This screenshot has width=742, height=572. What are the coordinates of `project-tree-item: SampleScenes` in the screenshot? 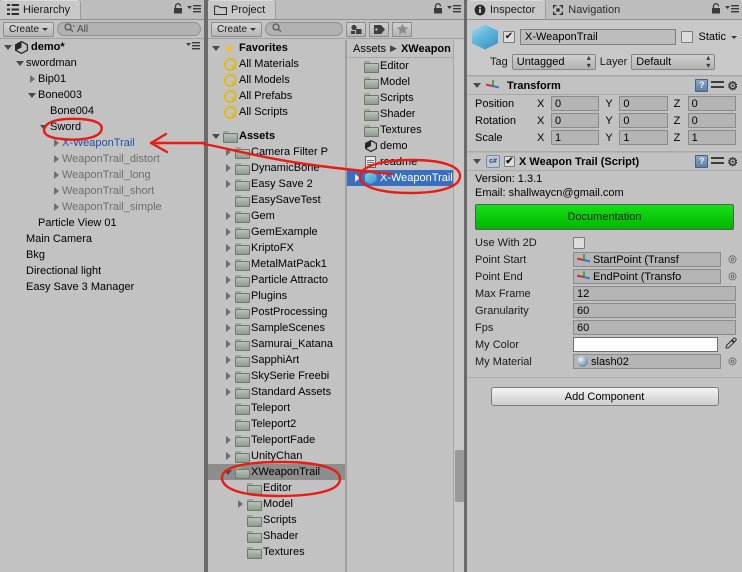 It's located at (276, 328).